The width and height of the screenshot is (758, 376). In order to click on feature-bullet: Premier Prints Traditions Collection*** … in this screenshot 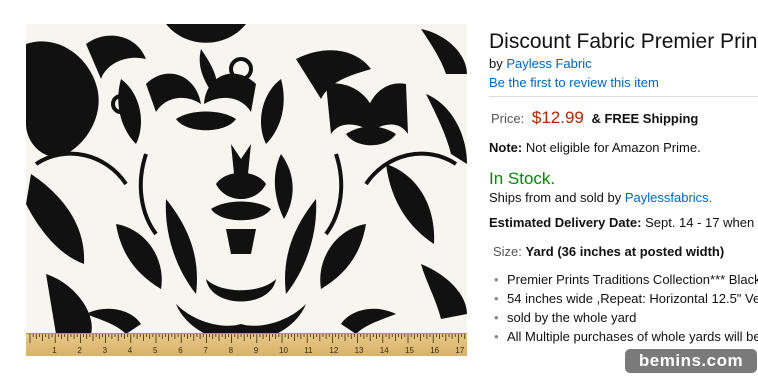, I will do `click(623, 279)`.